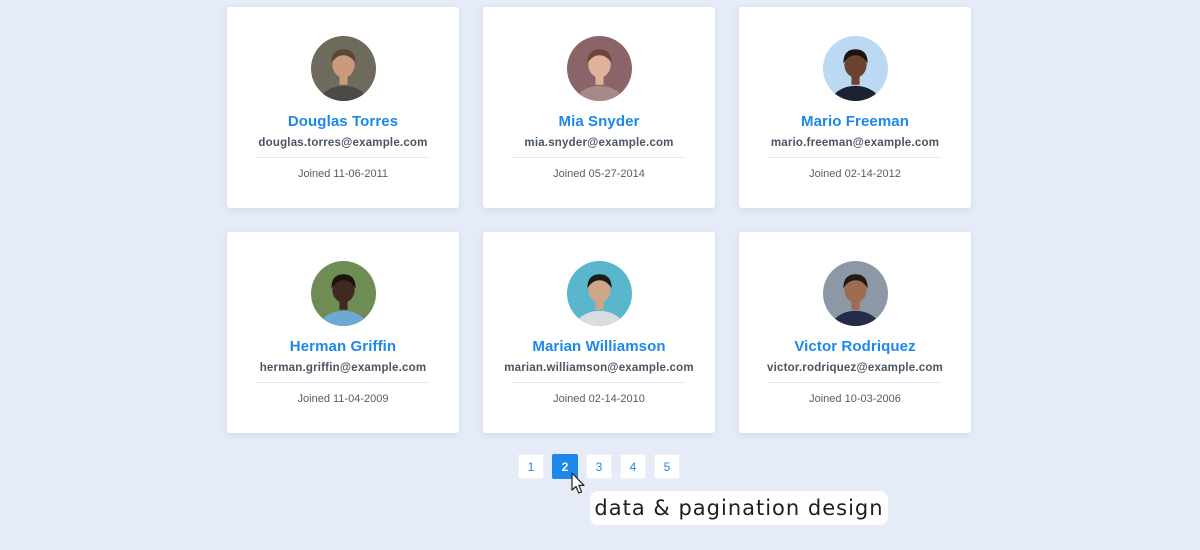  What do you see at coordinates (599, 174) in the screenshot?
I see `user-joined-date: Joined 05-27-2014` at bounding box center [599, 174].